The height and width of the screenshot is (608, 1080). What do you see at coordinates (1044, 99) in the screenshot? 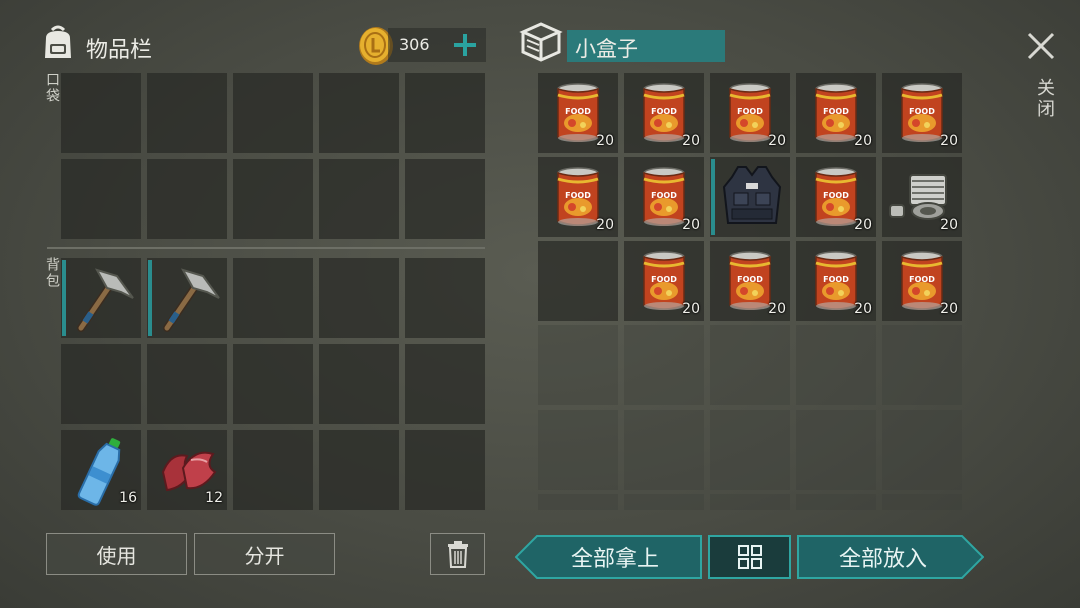
I see `close-label: 关闭` at bounding box center [1044, 99].